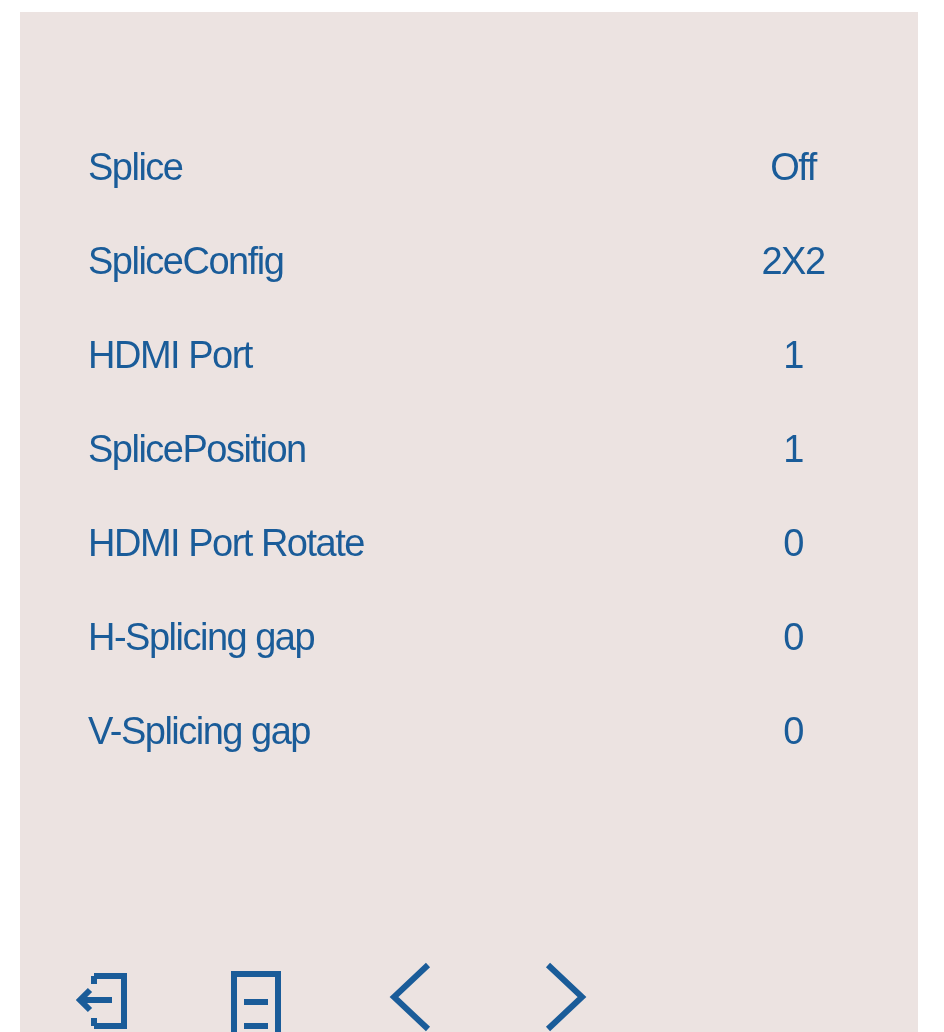 The height and width of the screenshot is (1032, 944). Describe the element at coordinates (171, 355) in the screenshot. I see `setting-label: HDMI Port` at that location.